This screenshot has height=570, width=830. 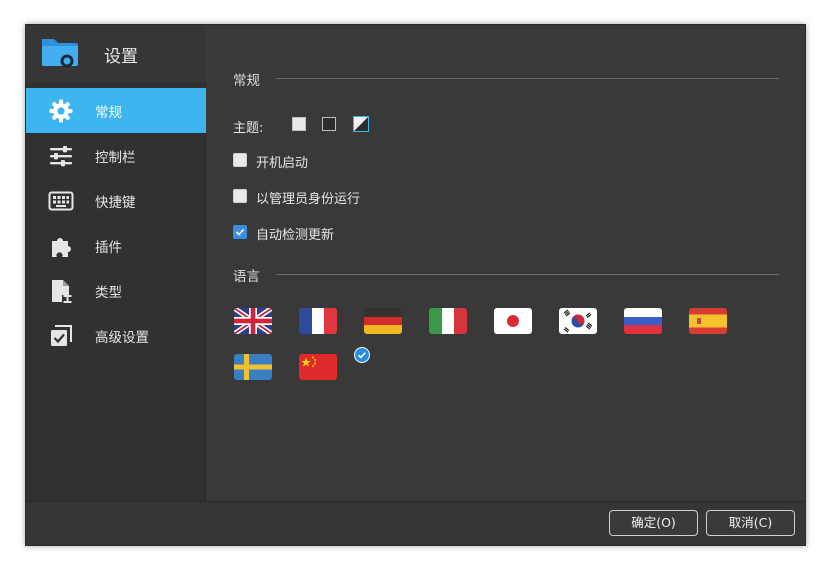 I want to click on keyboard-icon, so click(x=61, y=201).